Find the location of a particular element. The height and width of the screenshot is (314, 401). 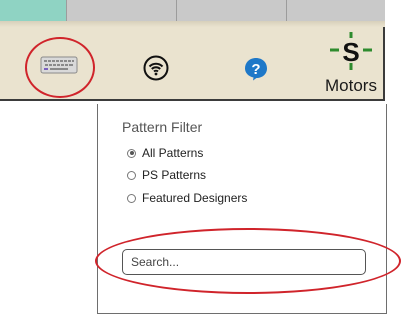

radio-ps-patterns: PS Patterns is located at coordinates (166, 175).